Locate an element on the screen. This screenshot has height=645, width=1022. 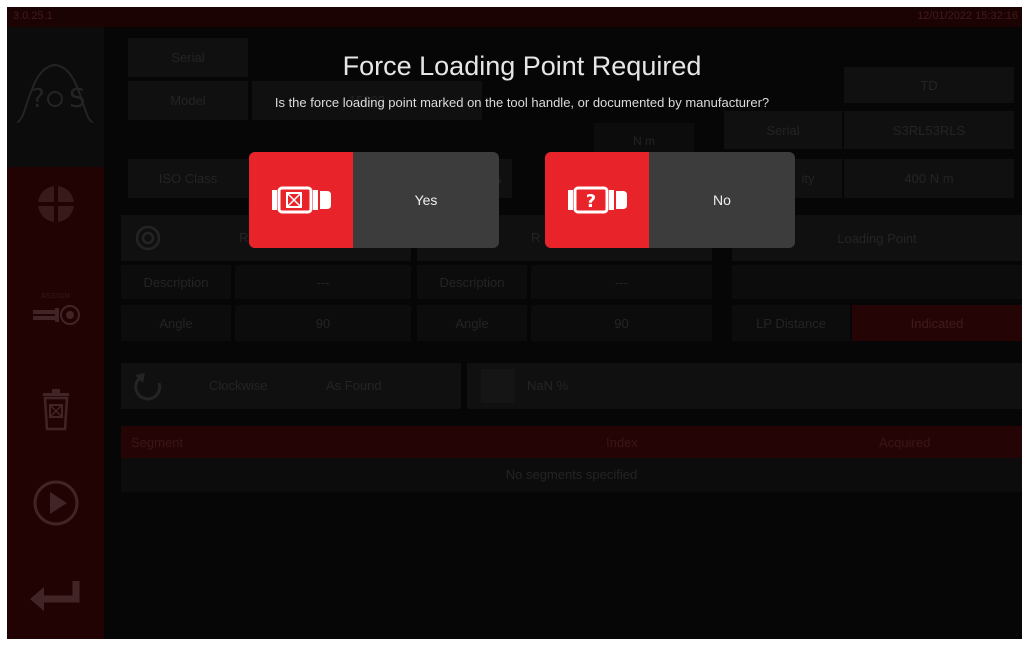
yes-label: Yes is located at coordinates (426, 200).